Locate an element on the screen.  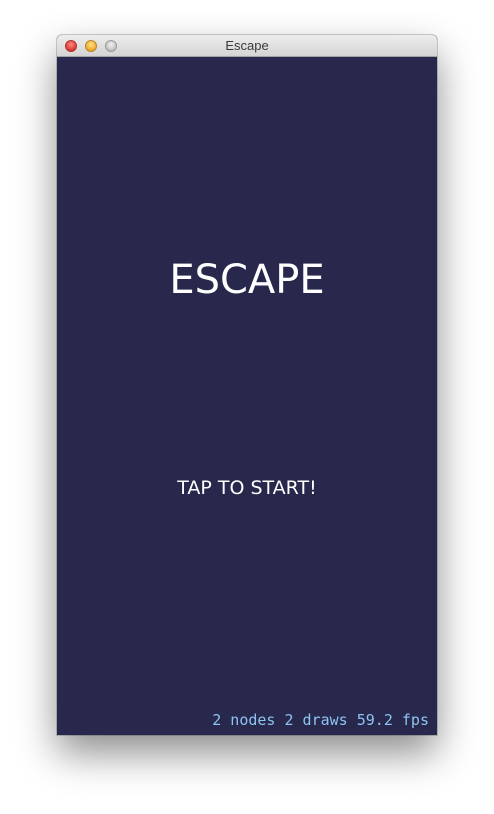
window-title: Escape is located at coordinates (247, 45).